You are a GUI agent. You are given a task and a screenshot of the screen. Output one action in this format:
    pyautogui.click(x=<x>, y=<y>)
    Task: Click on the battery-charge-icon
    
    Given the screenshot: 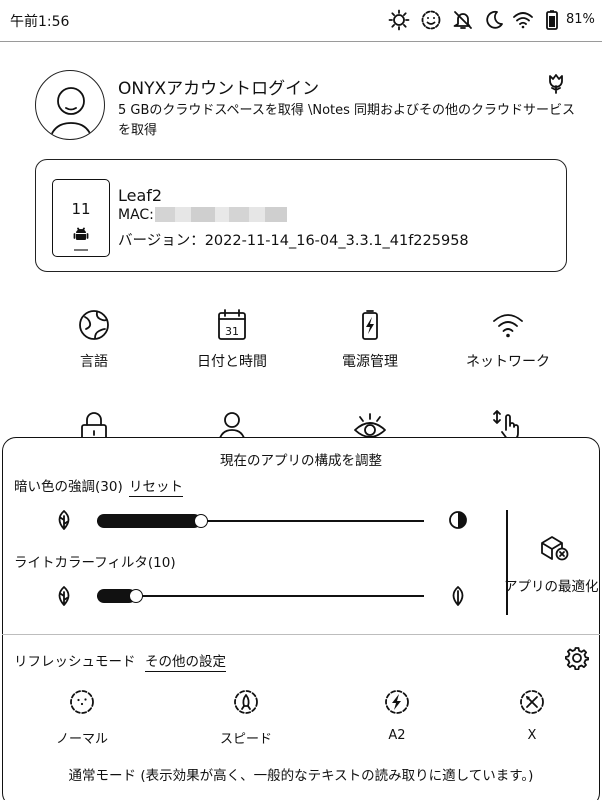 What is the action you would take?
    pyautogui.click(x=370, y=325)
    